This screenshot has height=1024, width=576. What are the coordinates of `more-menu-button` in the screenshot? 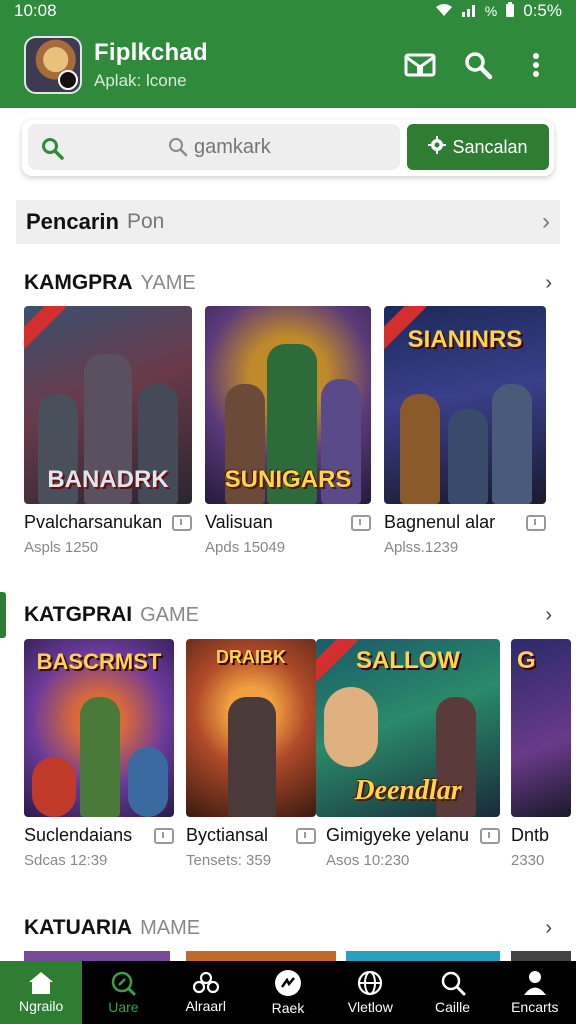 It's located at (536, 65).